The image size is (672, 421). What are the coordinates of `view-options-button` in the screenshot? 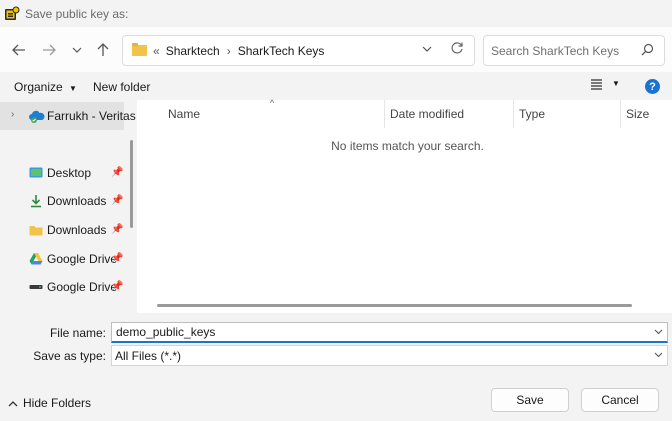 It's located at (596, 85).